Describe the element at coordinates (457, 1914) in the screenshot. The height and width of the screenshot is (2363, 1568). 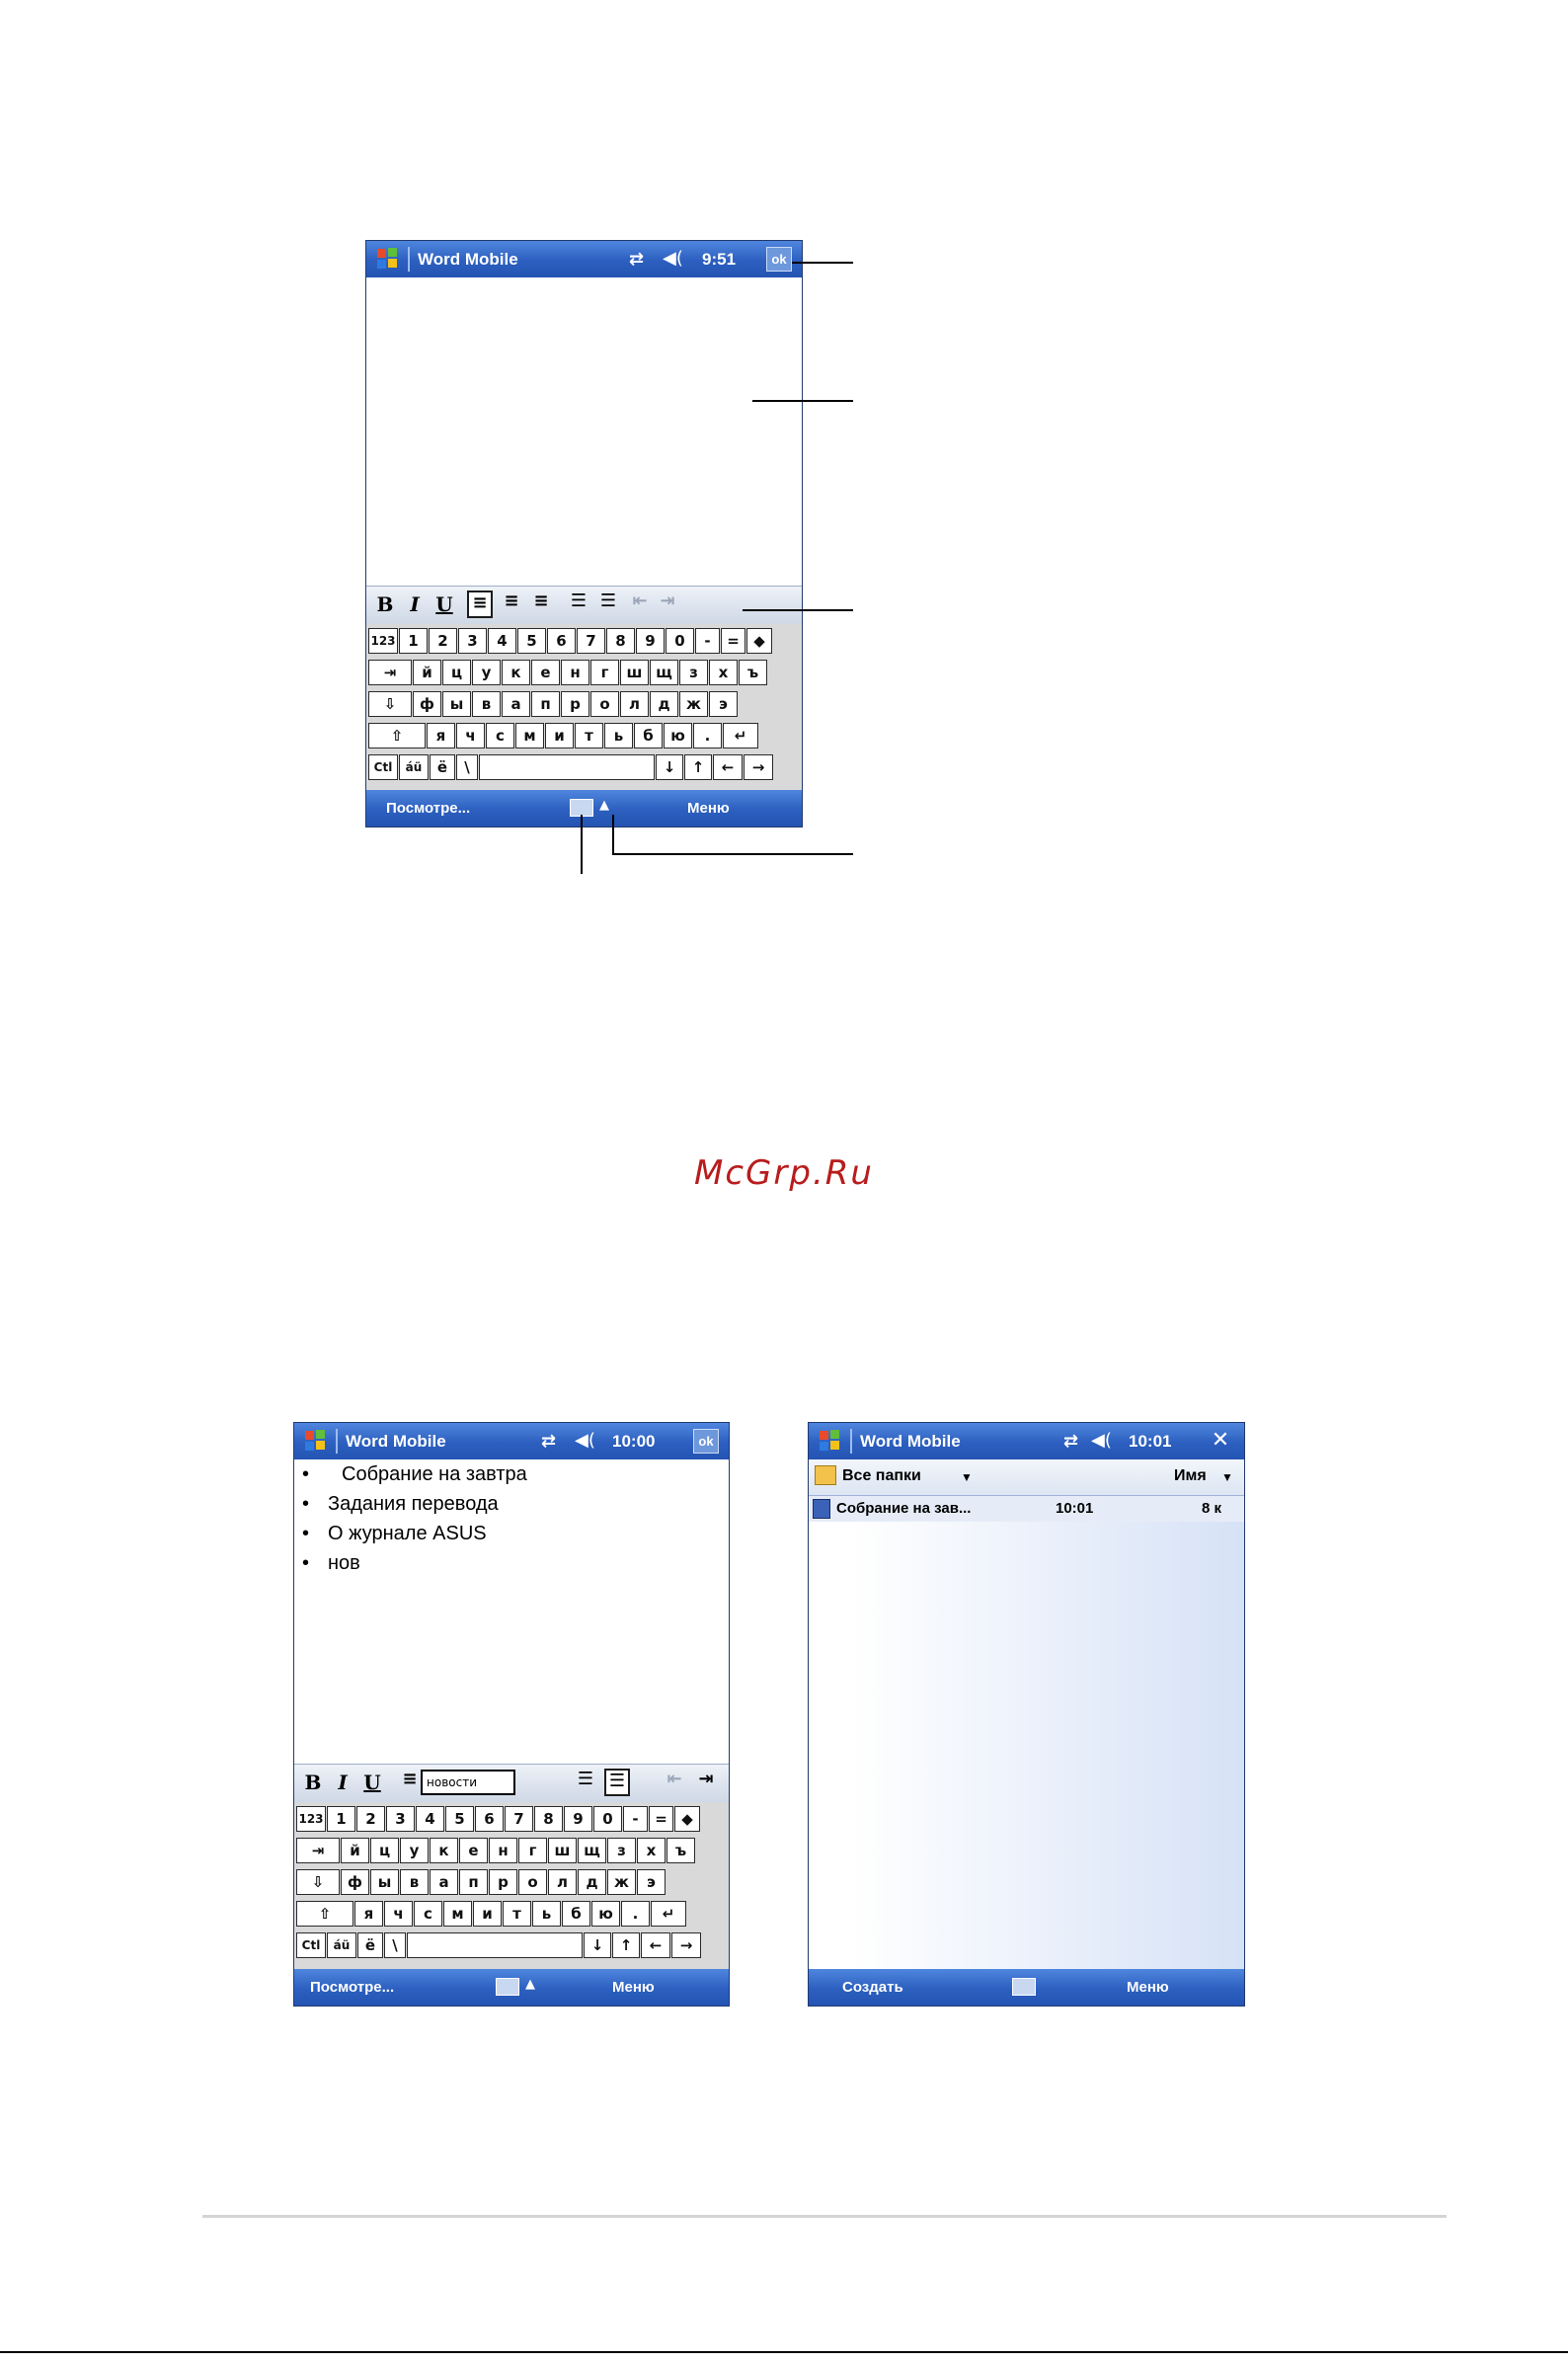
I see `key-letter: м` at that location.